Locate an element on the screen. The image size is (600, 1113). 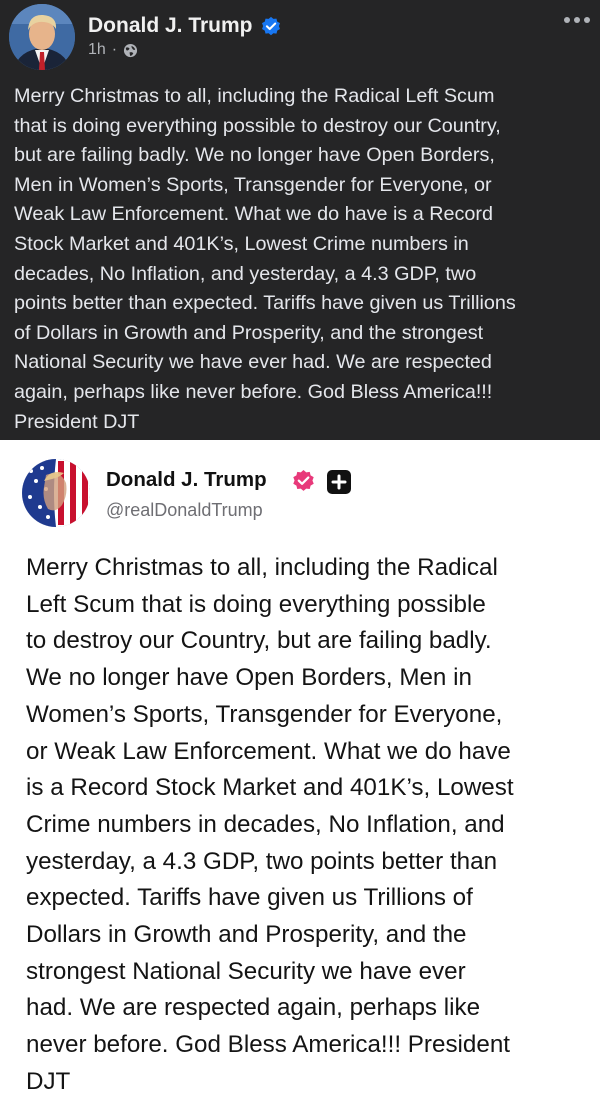
more-options-icon is located at coordinates (577, 20).